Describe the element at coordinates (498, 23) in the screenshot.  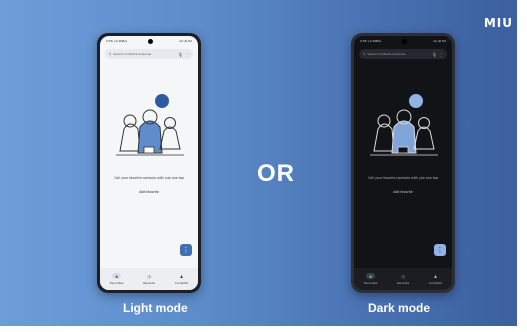
I see `brand-logo: MIU` at that location.